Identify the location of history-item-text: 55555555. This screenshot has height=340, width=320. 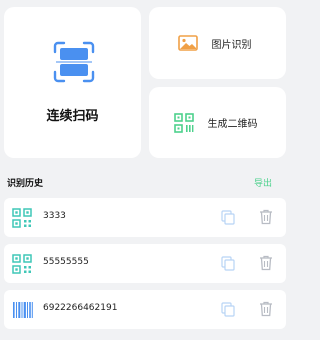
(66, 262).